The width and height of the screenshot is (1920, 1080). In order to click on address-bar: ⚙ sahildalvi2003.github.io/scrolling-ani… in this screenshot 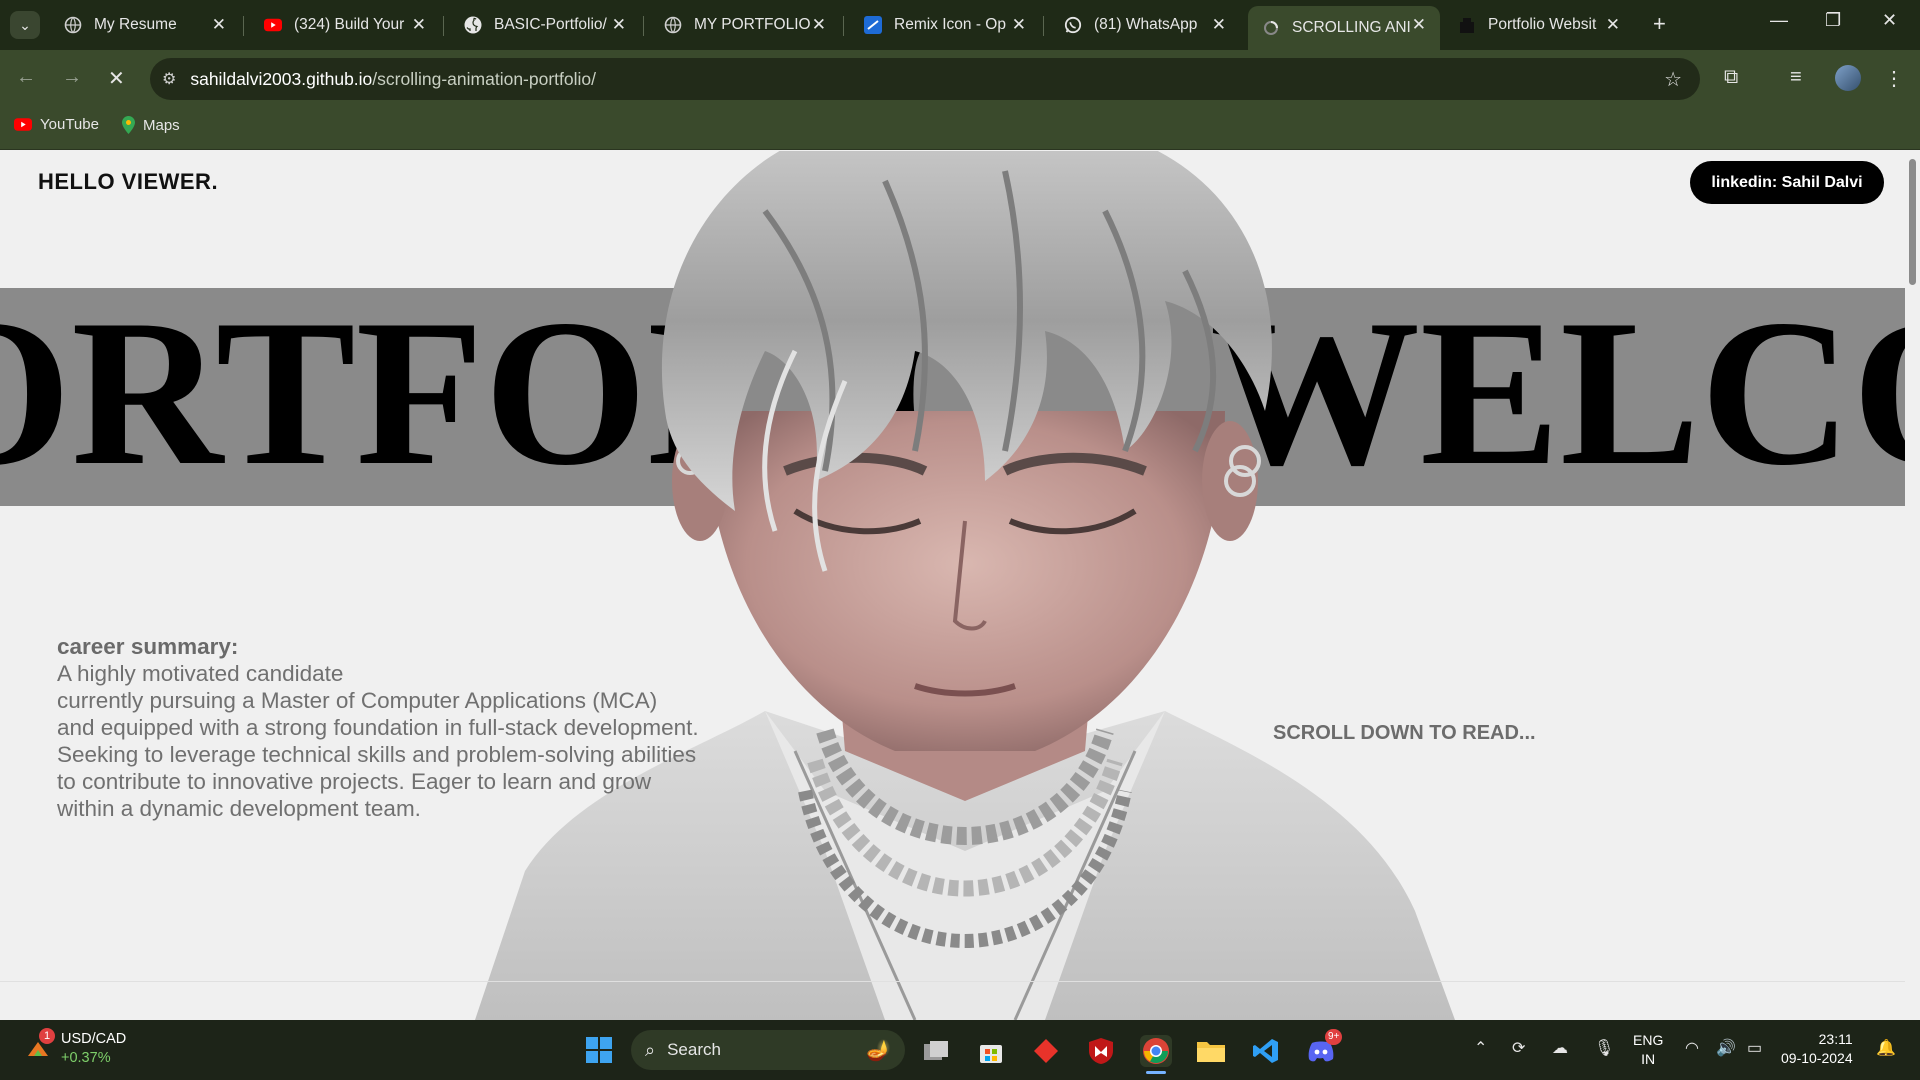, I will do `click(925, 79)`.